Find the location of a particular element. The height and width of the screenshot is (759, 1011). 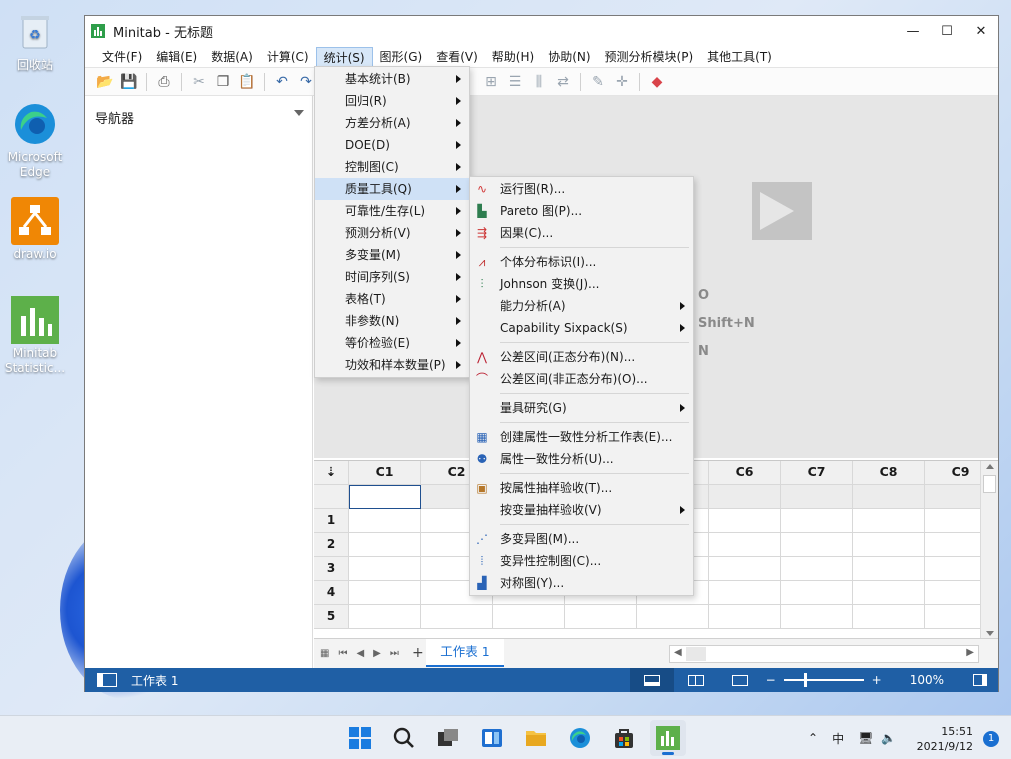

move-columns-icon: ⇄ is located at coordinates (563, 82).